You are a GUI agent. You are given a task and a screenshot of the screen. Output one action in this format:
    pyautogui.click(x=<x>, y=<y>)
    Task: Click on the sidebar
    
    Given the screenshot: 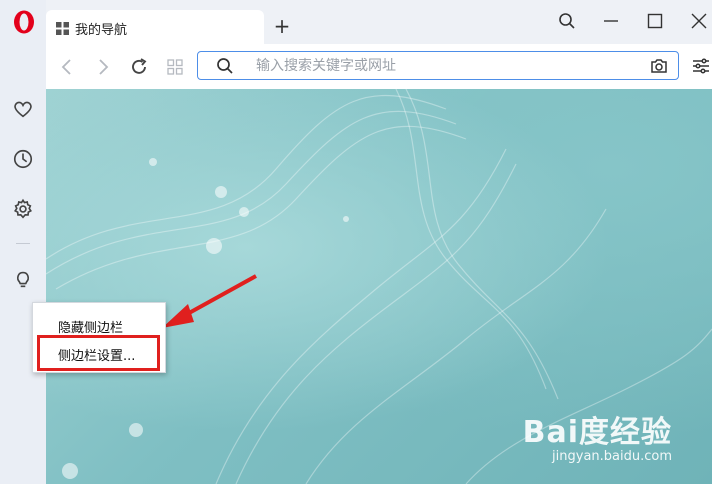 What is the action you would take?
    pyautogui.click(x=23, y=242)
    